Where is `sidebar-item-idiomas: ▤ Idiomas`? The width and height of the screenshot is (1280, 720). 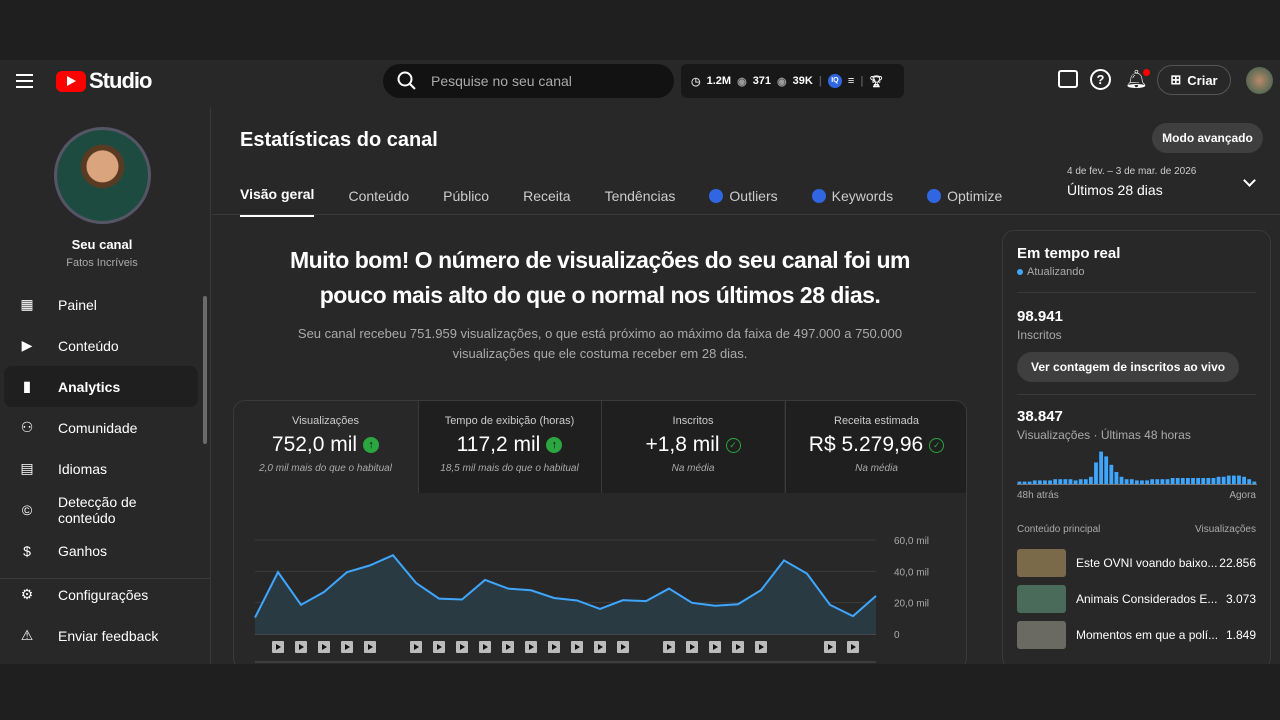
sidebar-item-idiomas: ▤ Idiomas is located at coordinates (101, 468).